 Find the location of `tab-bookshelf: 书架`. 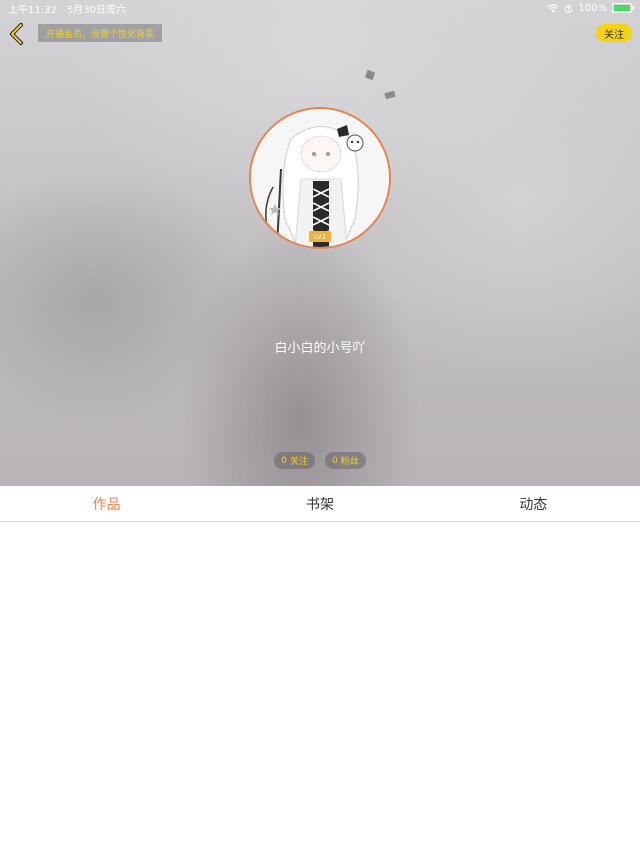

tab-bookshelf: 书架 is located at coordinates (319, 503).